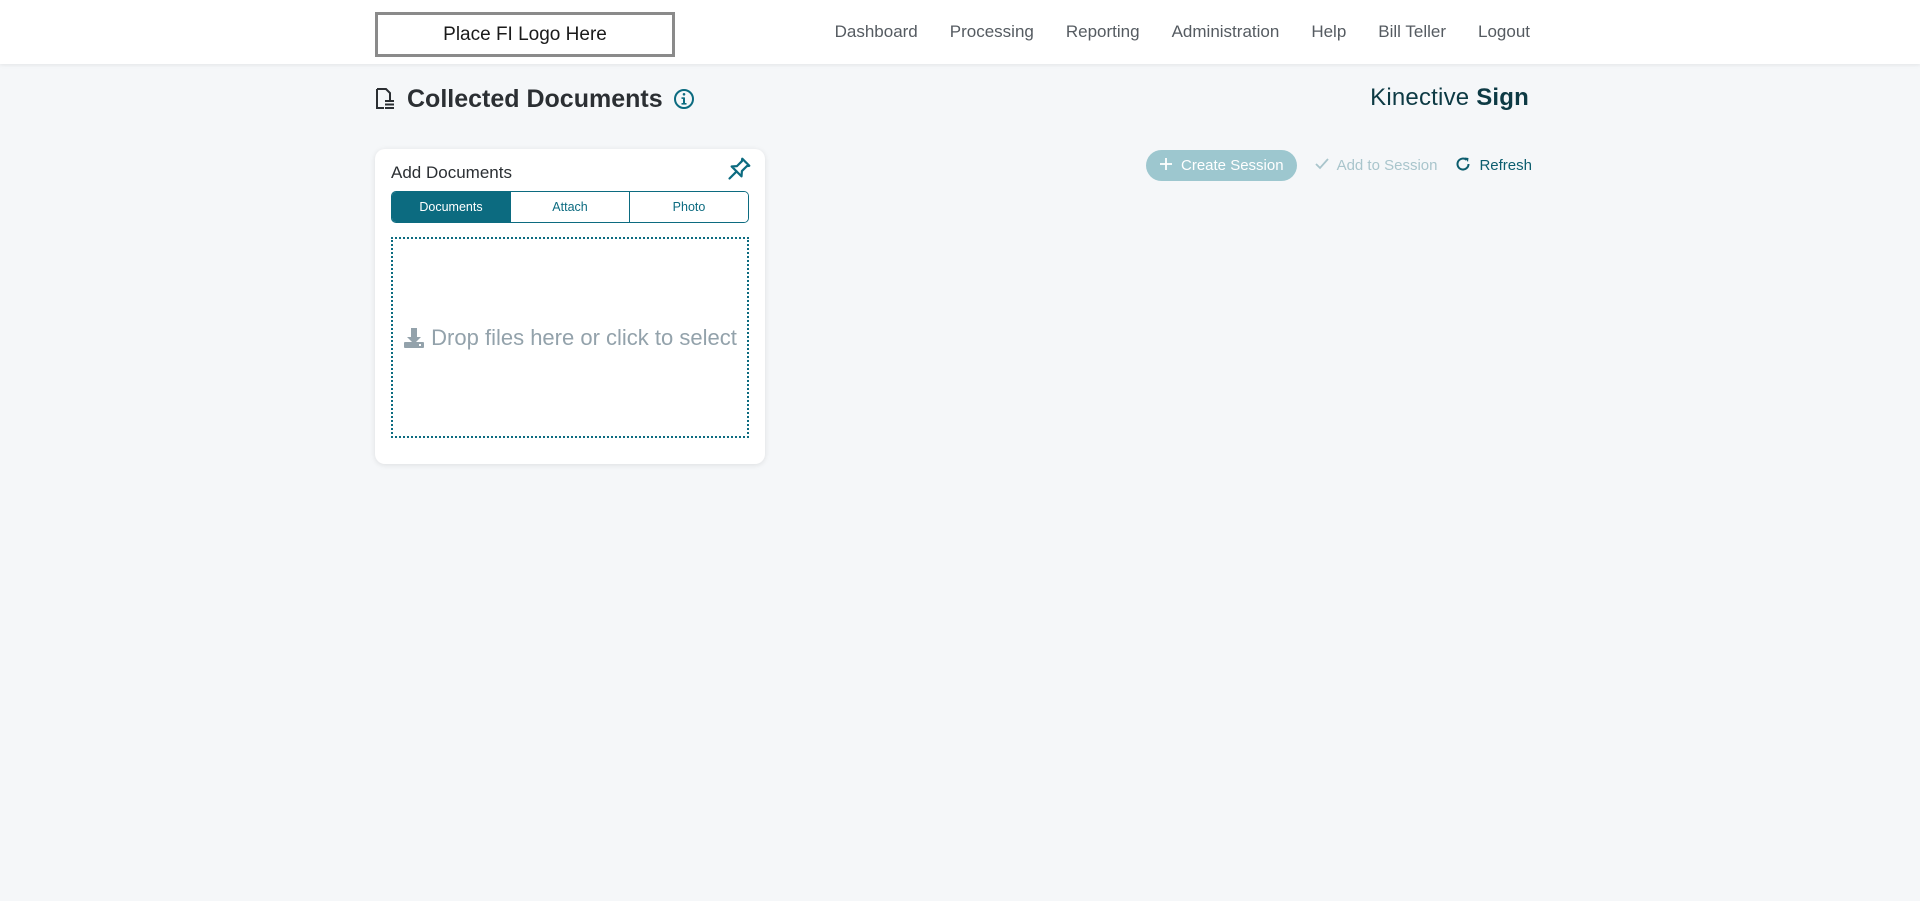 The height and width of the screenshot is (901, 1920). I want to click on tab-documents: Documents, so click(451, 207).